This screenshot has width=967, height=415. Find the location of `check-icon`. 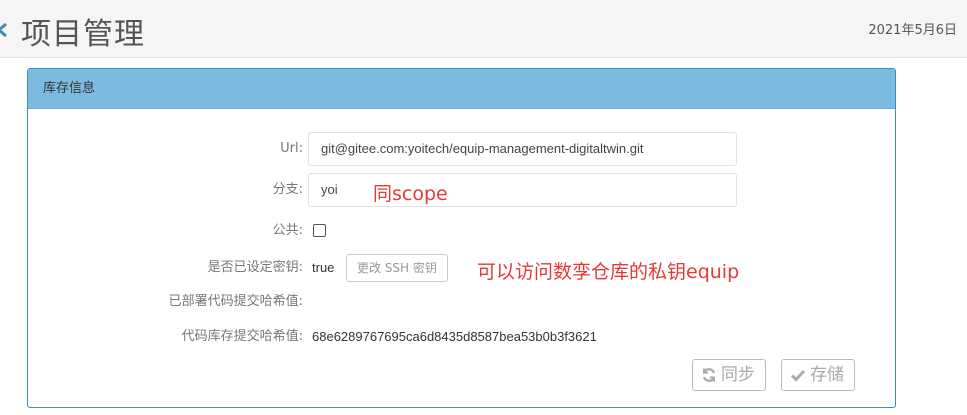

check-icon is located at coordinates (798, 375).